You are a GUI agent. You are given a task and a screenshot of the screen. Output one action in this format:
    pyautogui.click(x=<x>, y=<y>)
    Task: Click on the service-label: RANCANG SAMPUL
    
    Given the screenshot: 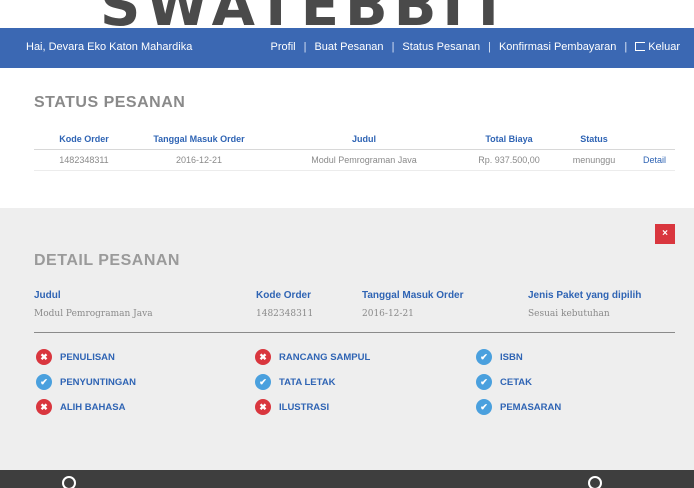 What is the action you would take?
    pyautogui.click(x=325, y=357)
    